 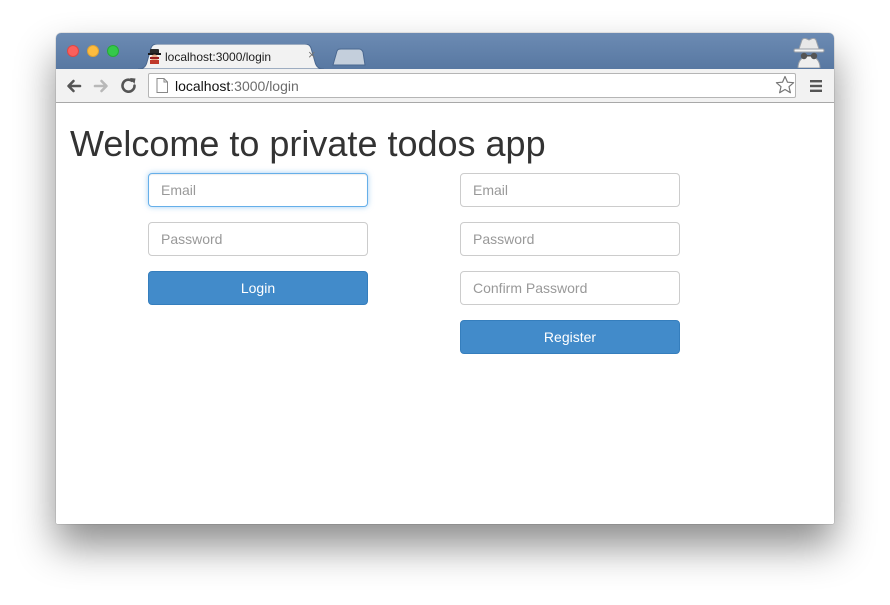 What do you see at coordinates (74, 86) in the screenshot?
I see `back-arrow-icon` at bounding box center [74, 86].